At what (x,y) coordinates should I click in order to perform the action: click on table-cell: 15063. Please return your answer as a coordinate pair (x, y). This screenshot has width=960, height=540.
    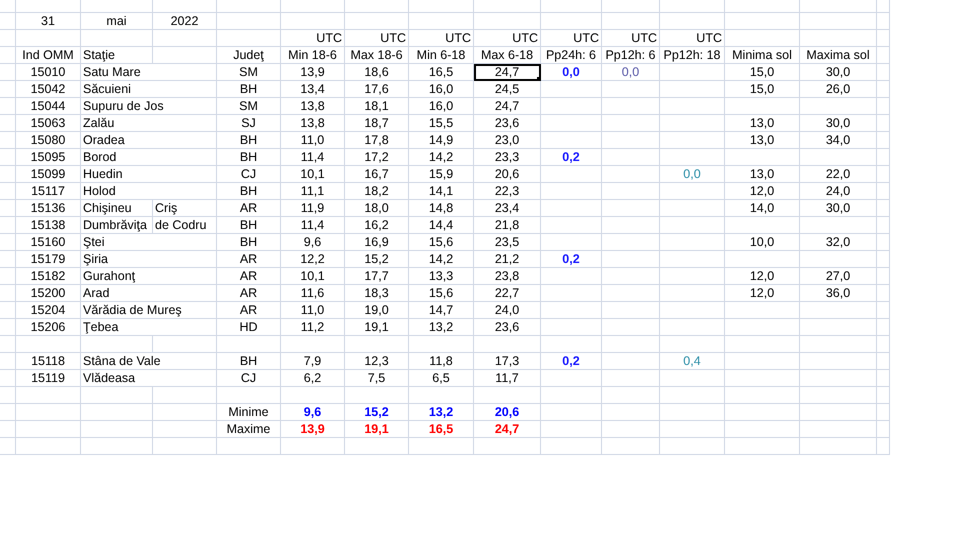
    Looking at the image, I should click on (48, 123).